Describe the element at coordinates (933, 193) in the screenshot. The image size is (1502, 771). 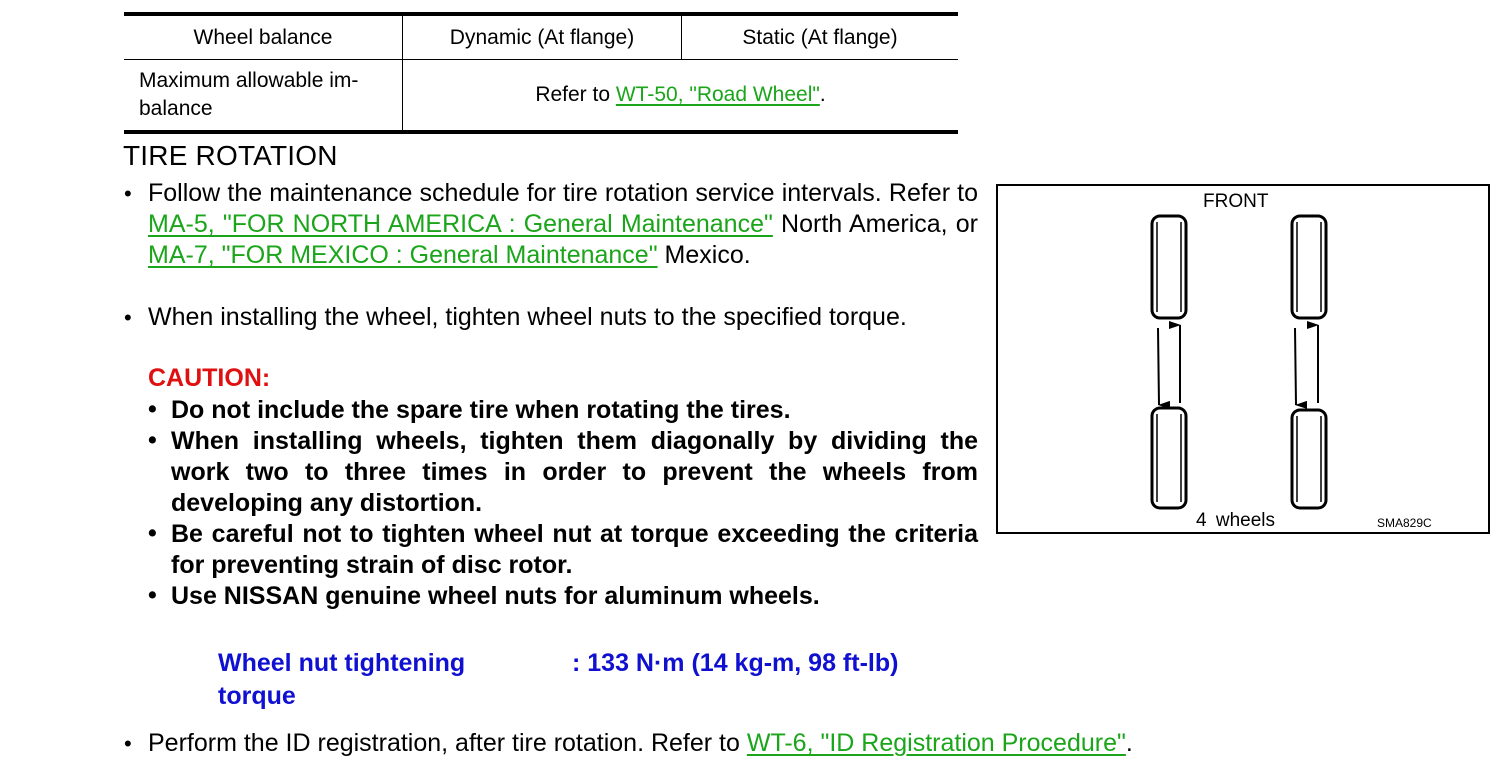
I see `refer-text: Refer to` at that location.